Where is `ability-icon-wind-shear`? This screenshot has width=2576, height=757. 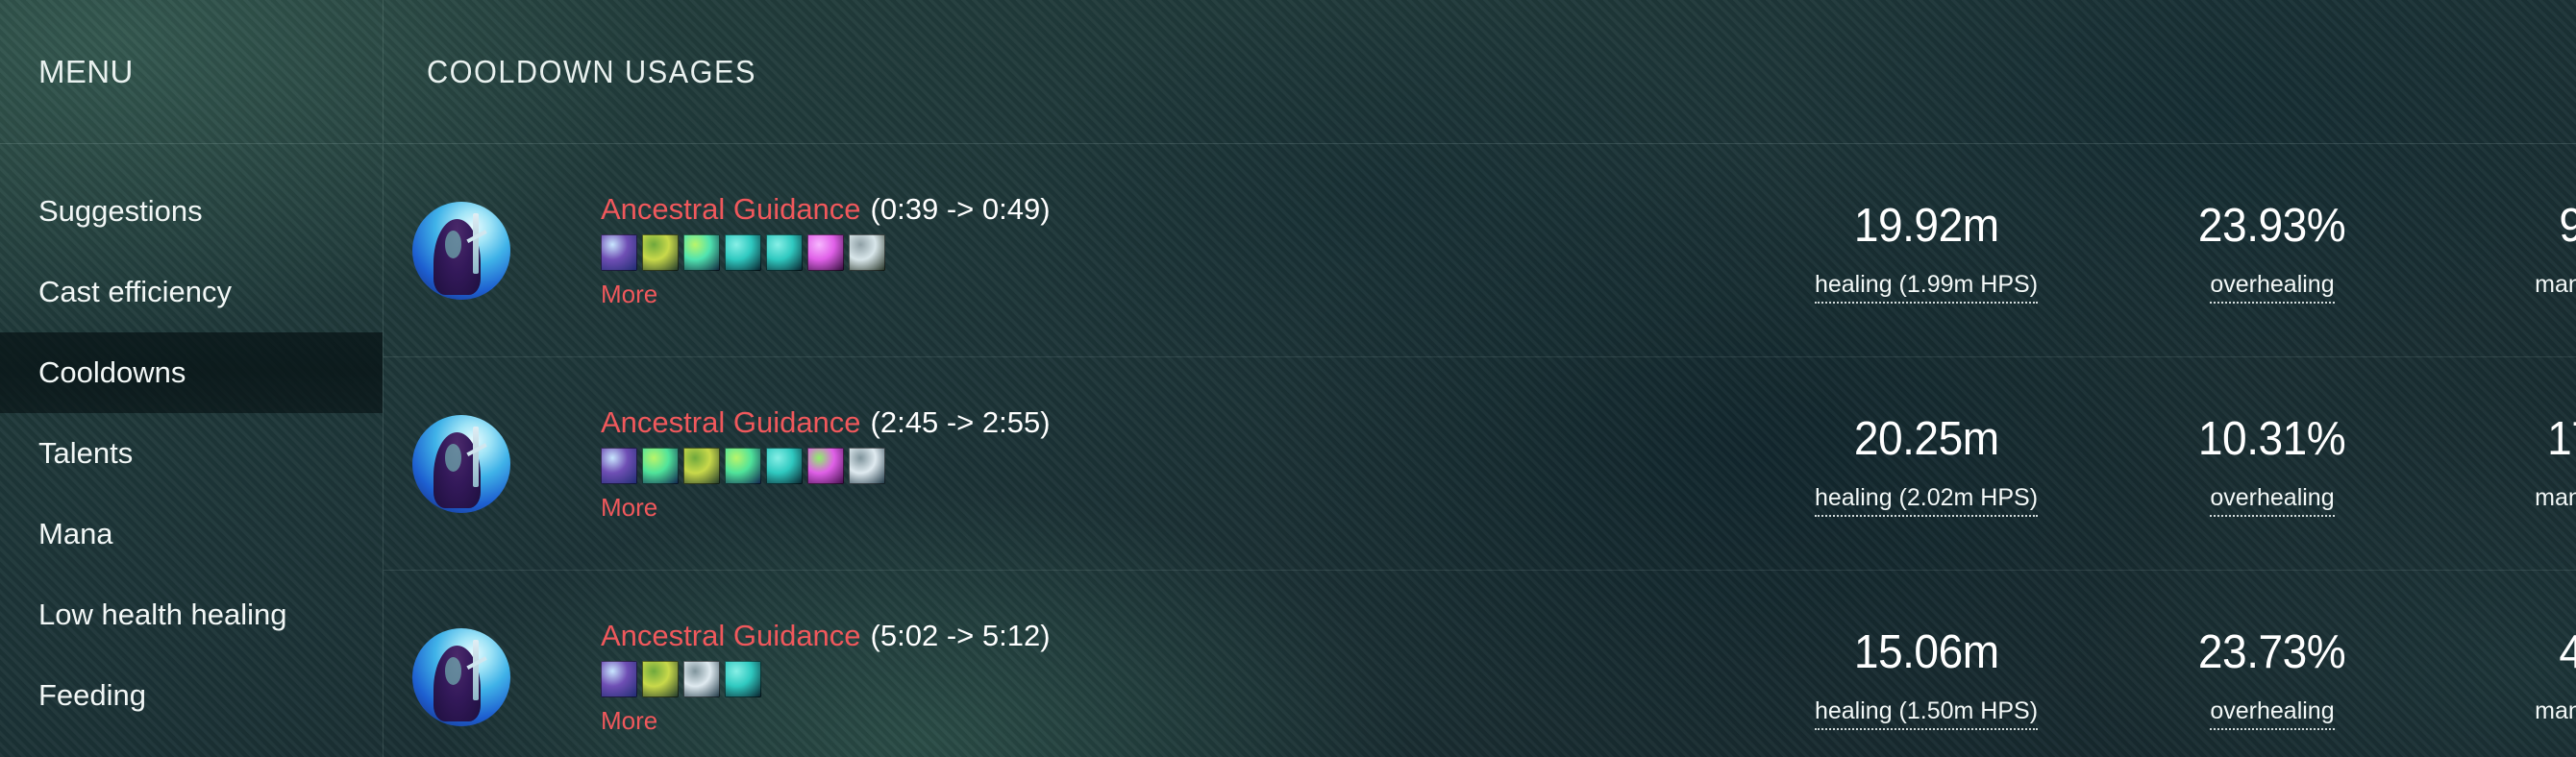 ability-icon-wind-shear is located at coordinates (867, 252).